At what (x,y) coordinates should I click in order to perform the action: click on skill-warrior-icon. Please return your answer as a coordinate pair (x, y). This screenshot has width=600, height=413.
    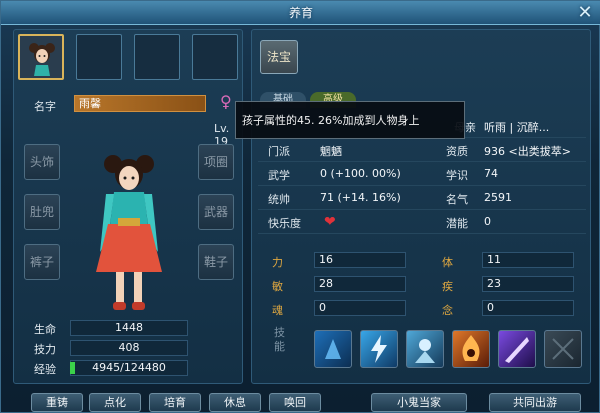
    Looking at the image, I should click on (333, 349).